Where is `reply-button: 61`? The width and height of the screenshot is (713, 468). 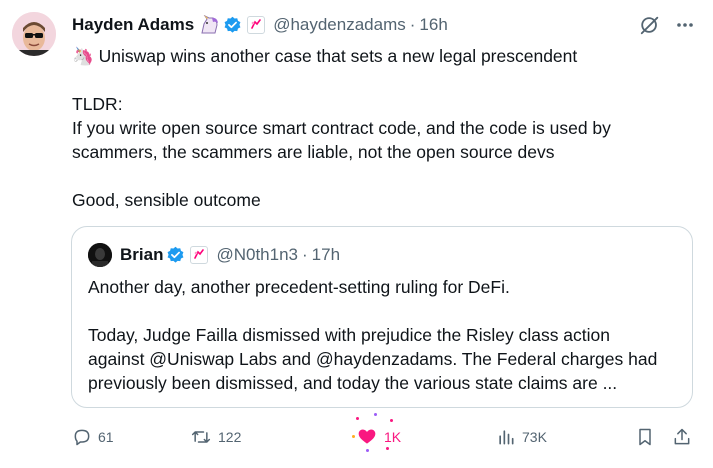
reply-button: 61 is located at coordinates (93, 437).